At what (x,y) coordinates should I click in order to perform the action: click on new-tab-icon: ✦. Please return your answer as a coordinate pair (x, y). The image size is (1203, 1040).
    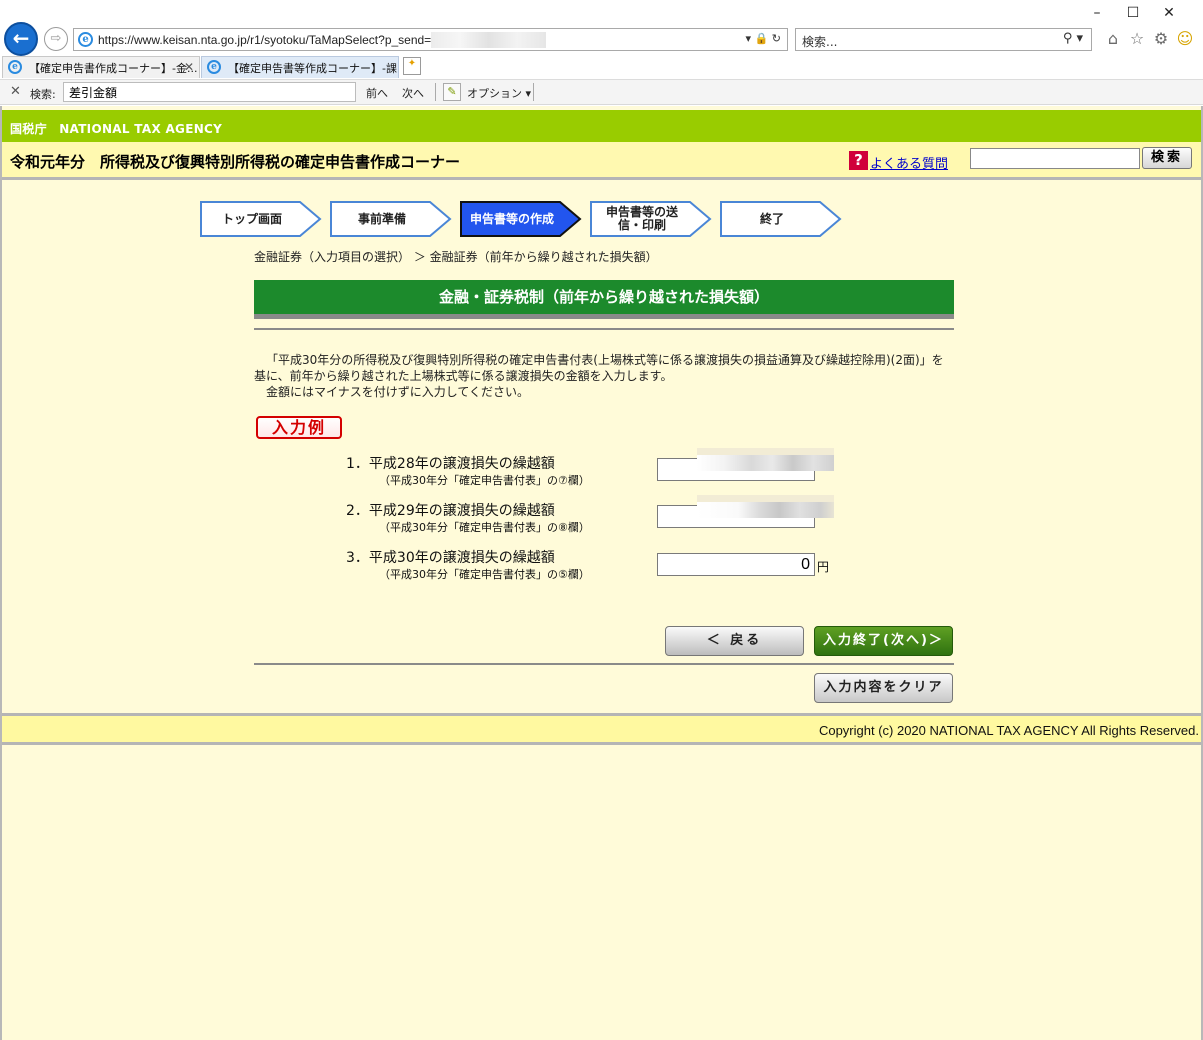
    Looking at the image, I should click on (412, 66).